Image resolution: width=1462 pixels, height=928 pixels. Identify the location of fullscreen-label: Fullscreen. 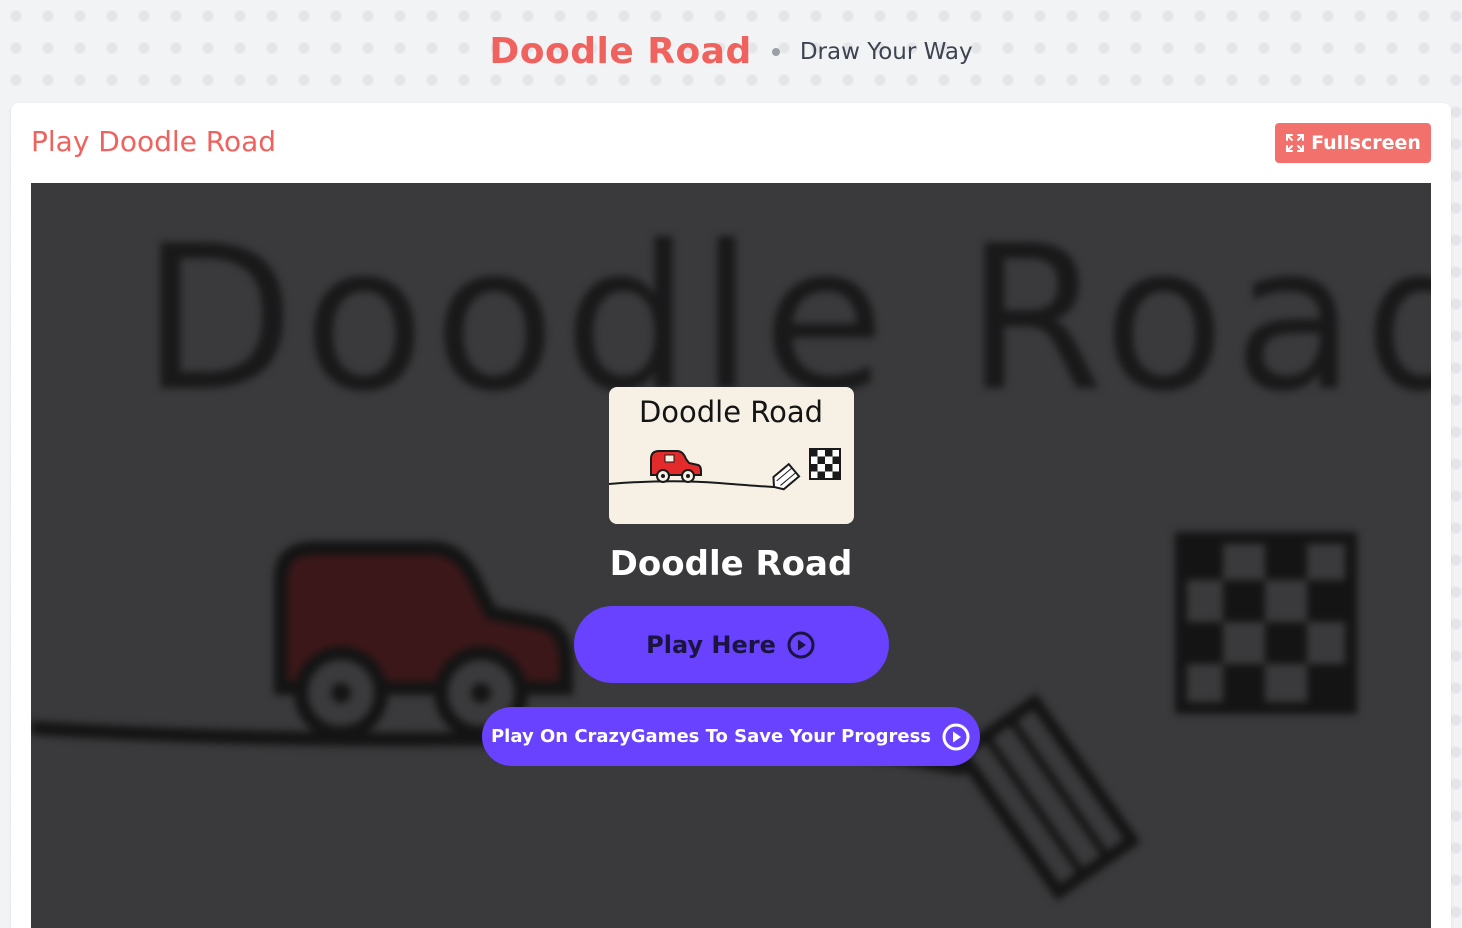
(1366, 143).